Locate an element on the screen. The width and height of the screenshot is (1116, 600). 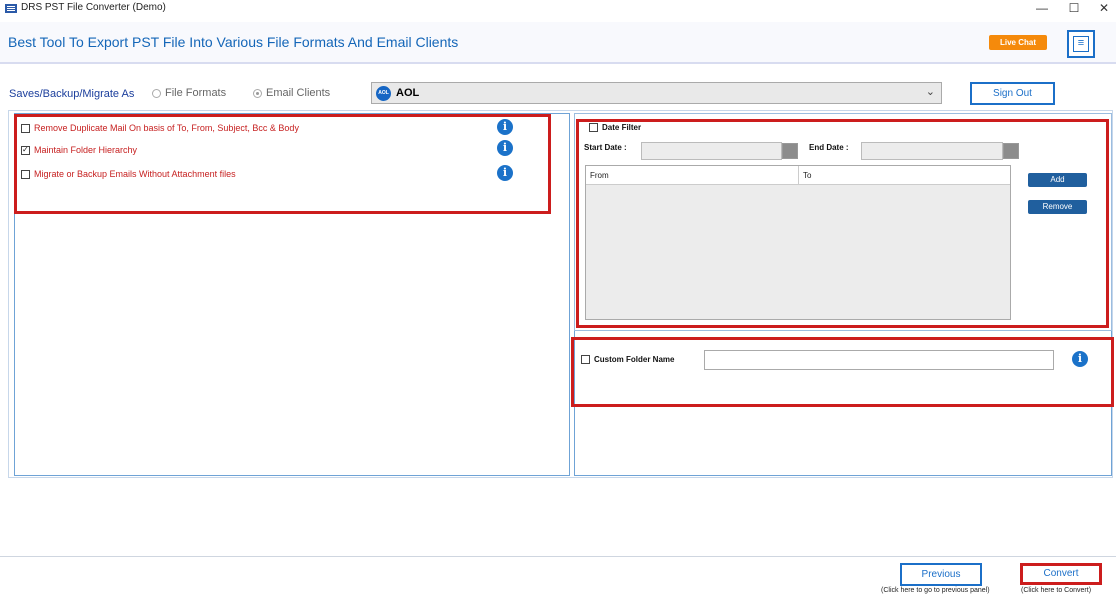
previous-button: Previous is located at coordinates (941, 574).